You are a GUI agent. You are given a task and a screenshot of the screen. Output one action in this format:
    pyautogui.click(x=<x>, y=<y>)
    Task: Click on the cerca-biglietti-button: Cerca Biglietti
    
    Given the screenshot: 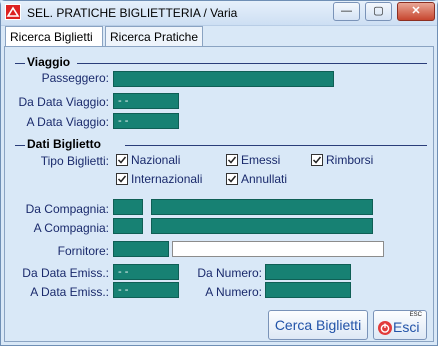 What is the action you would take?
    pyautogui.click(x=318, y=325)
    